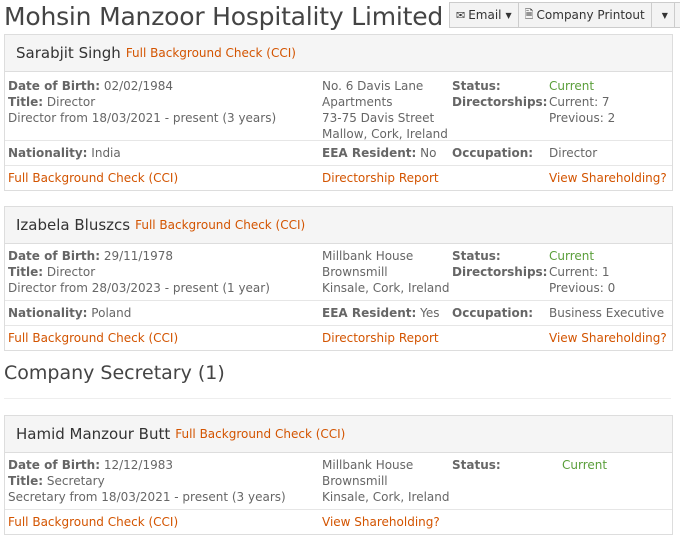 This screenshot has height=549, width=680. What do you see at coordinates (582, 118) in the screenshot?
I see `previous-count: Previous: 2` at bounding box center [582, 118].